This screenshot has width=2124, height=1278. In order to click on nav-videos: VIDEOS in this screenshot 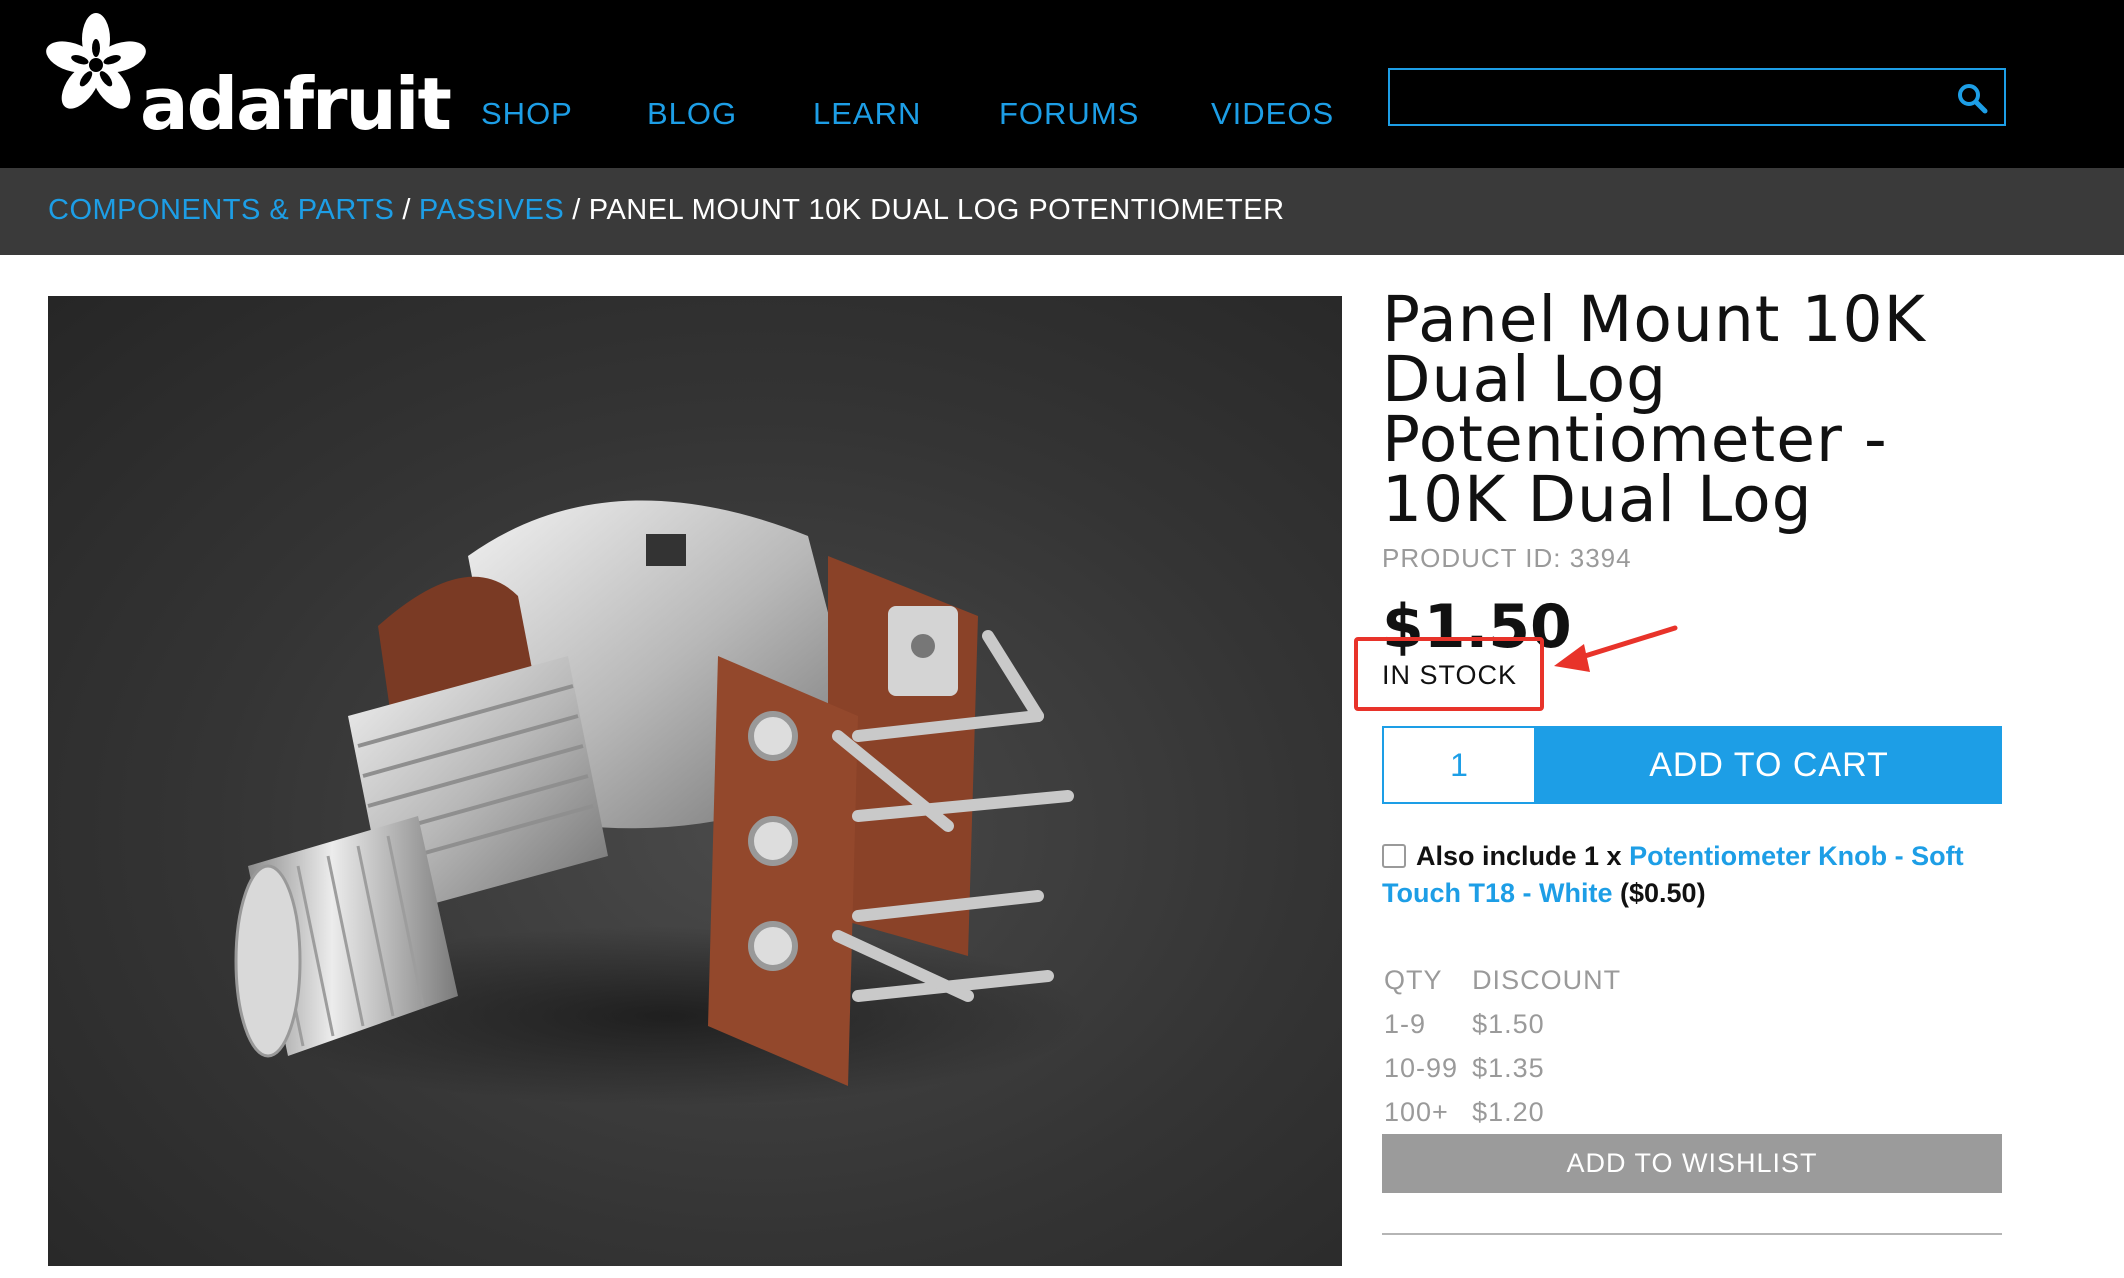, I will do `click(1272, 114)`.